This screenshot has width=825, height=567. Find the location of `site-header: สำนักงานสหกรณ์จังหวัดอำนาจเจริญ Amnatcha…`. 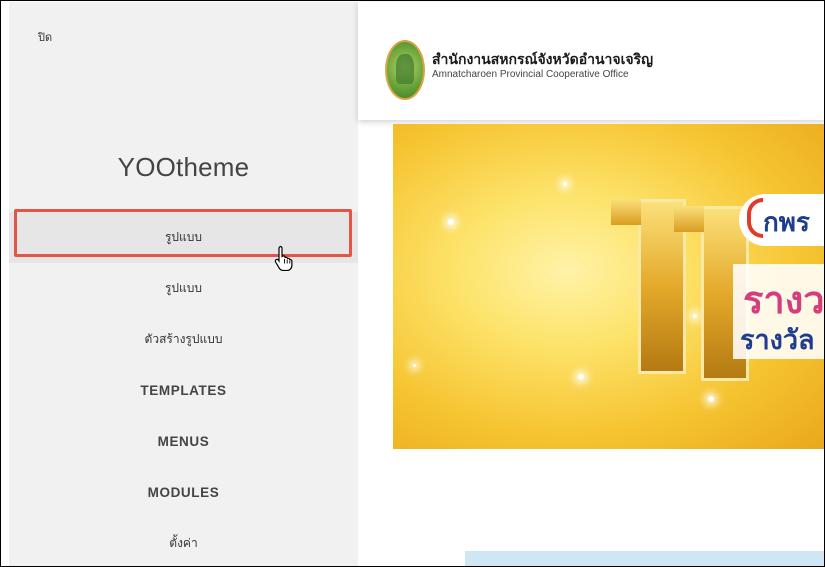

site-header: สำนักงานสหกรณ์จังหวัดอำนาจเจริญ Amnatcha… is located at coordinates (591, 61).